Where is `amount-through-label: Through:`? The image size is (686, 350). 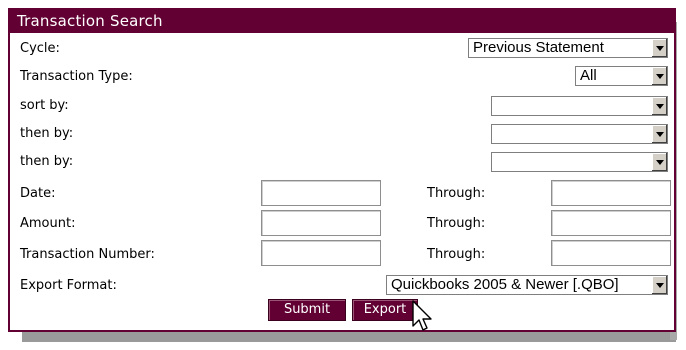
amount-through-label: Through: is located at coordinates (456, 223).